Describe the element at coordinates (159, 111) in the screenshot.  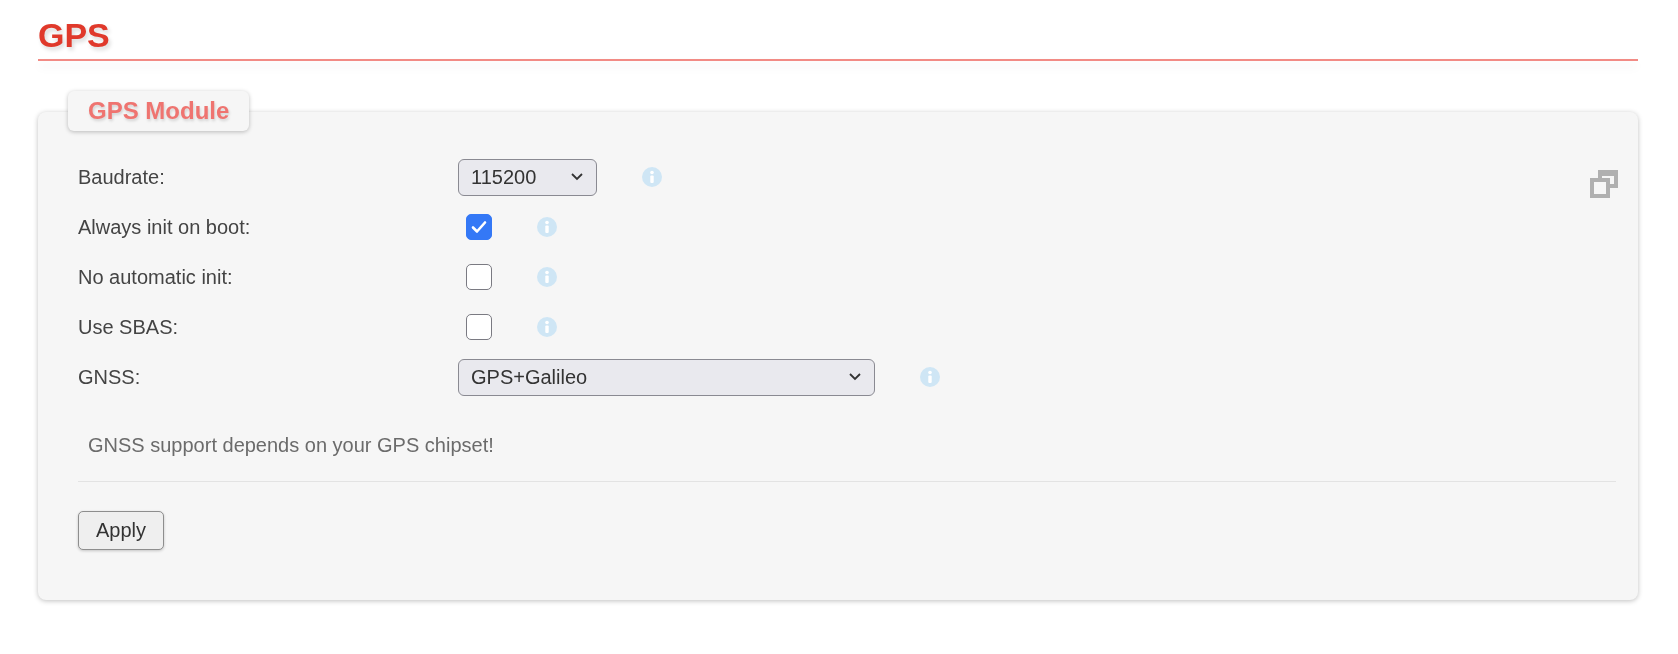
I see `panel-legend: GPS Module` at that location.